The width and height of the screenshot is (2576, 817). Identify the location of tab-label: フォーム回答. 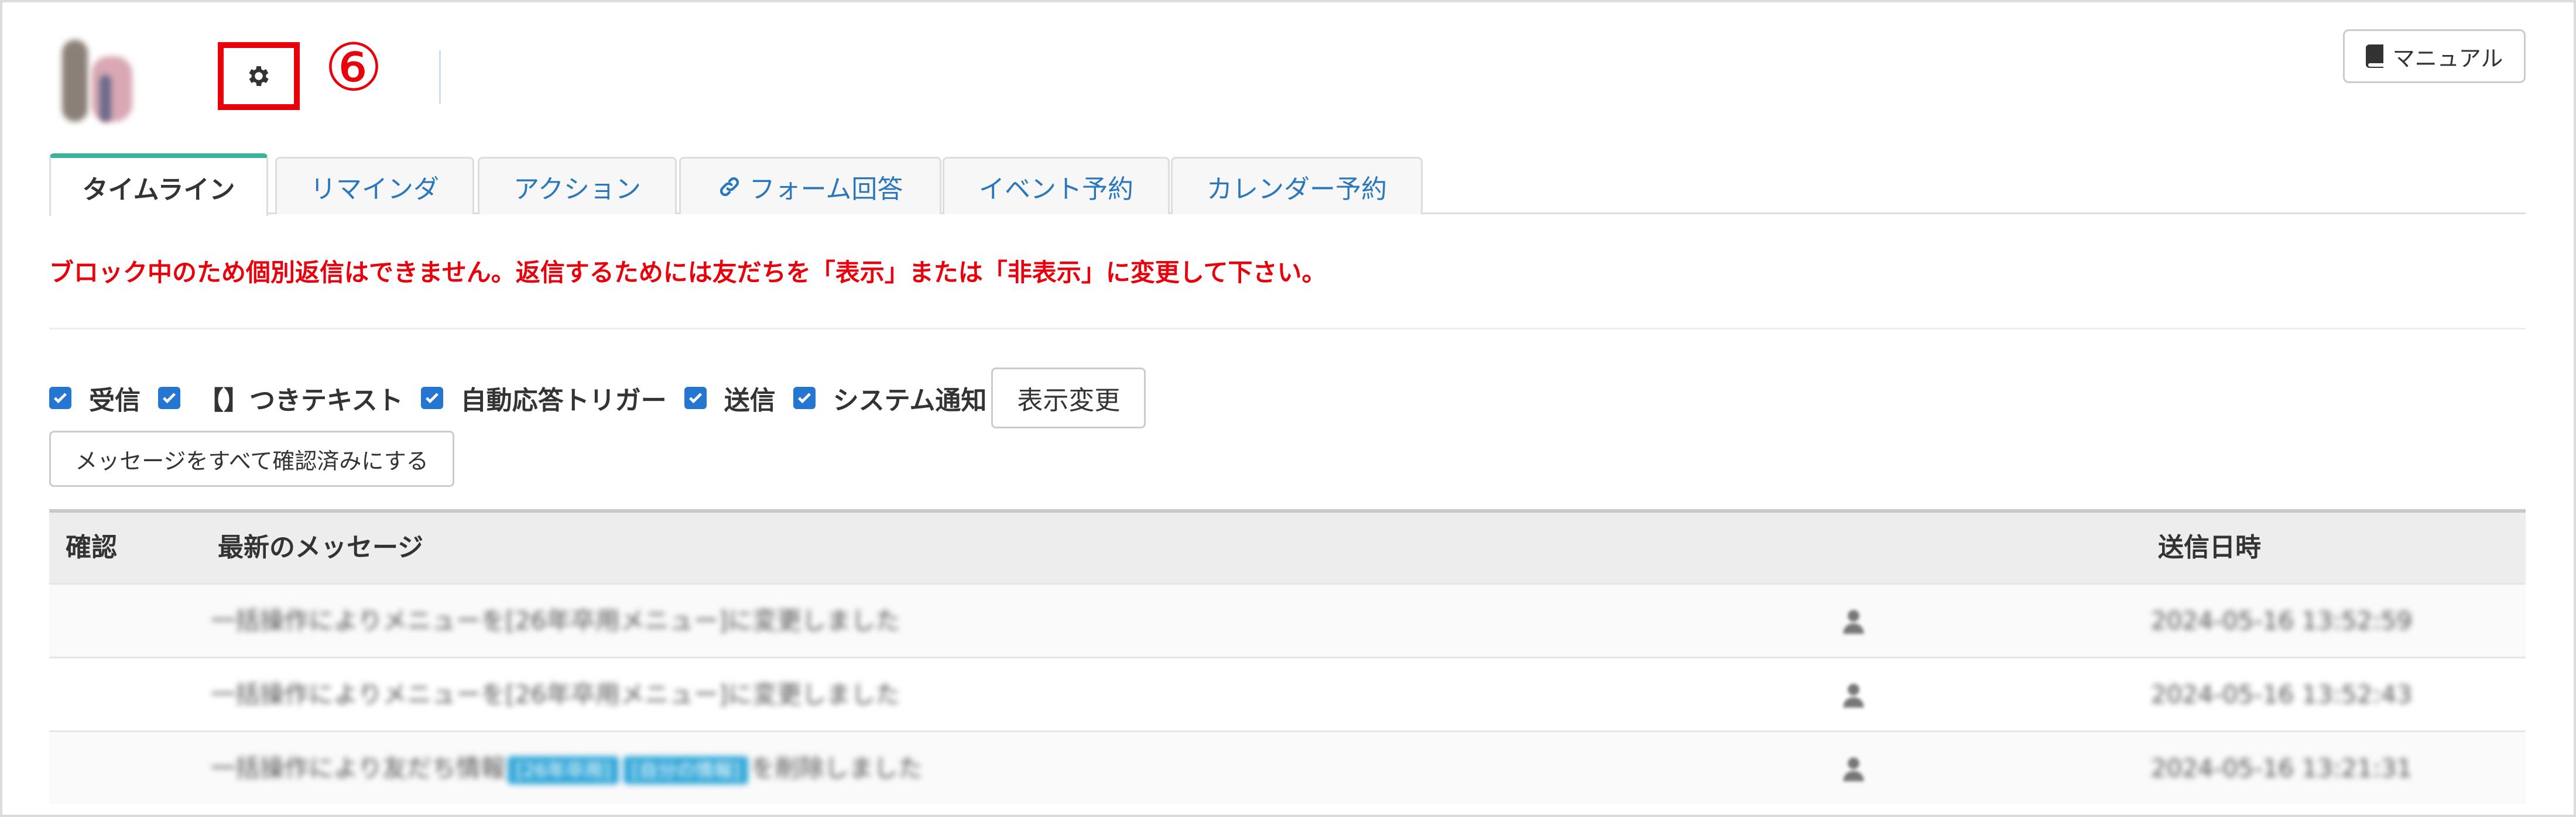
(826, 189).